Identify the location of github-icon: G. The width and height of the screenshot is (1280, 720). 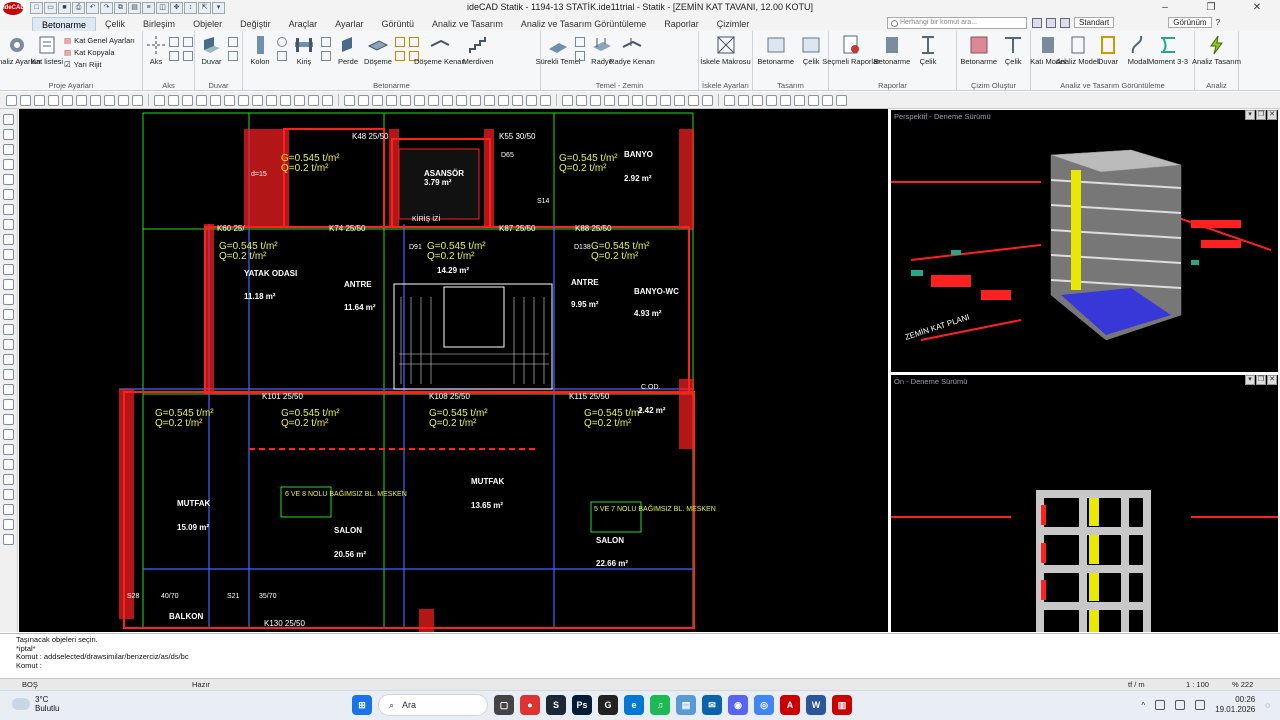
(608, 705).